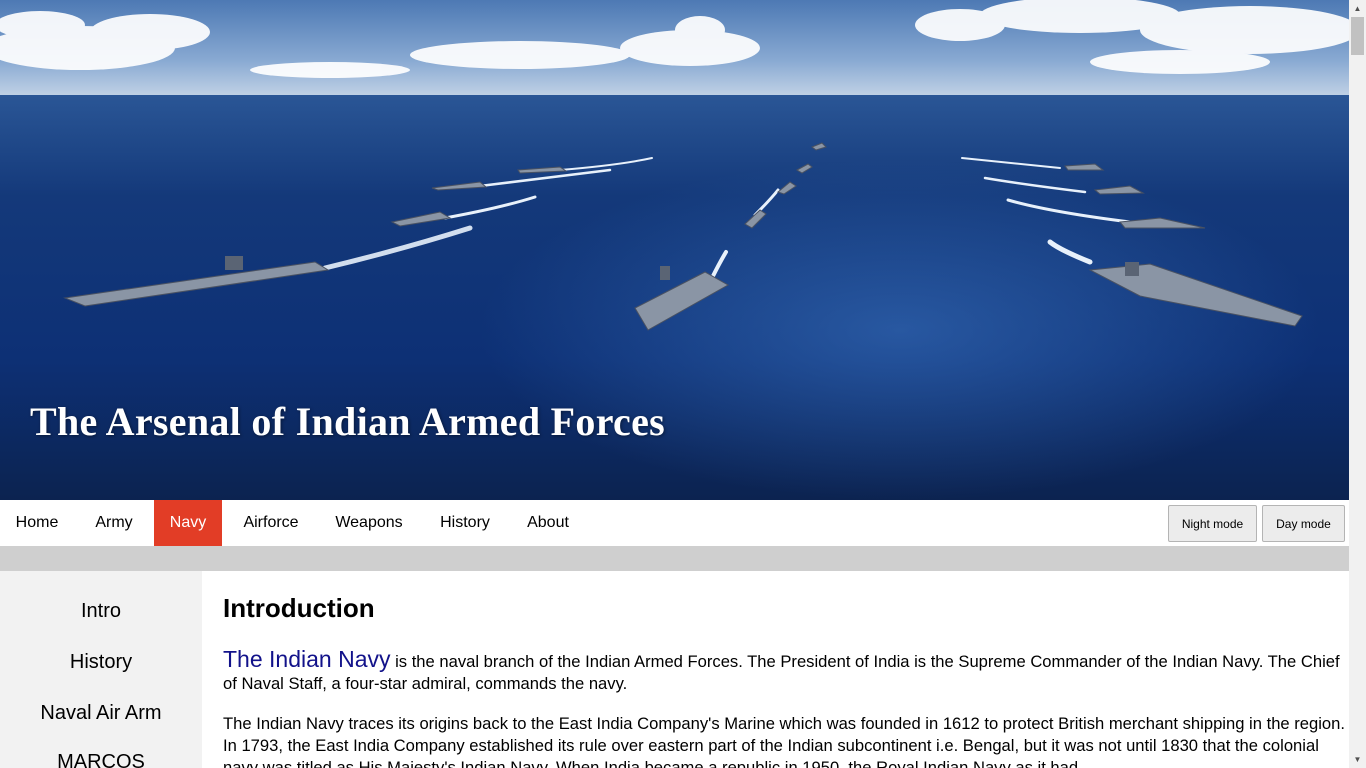  Describe the element at coordinates (1357, 8) in the screenshot. I see `scroll-up-icon: ▲` at that location.